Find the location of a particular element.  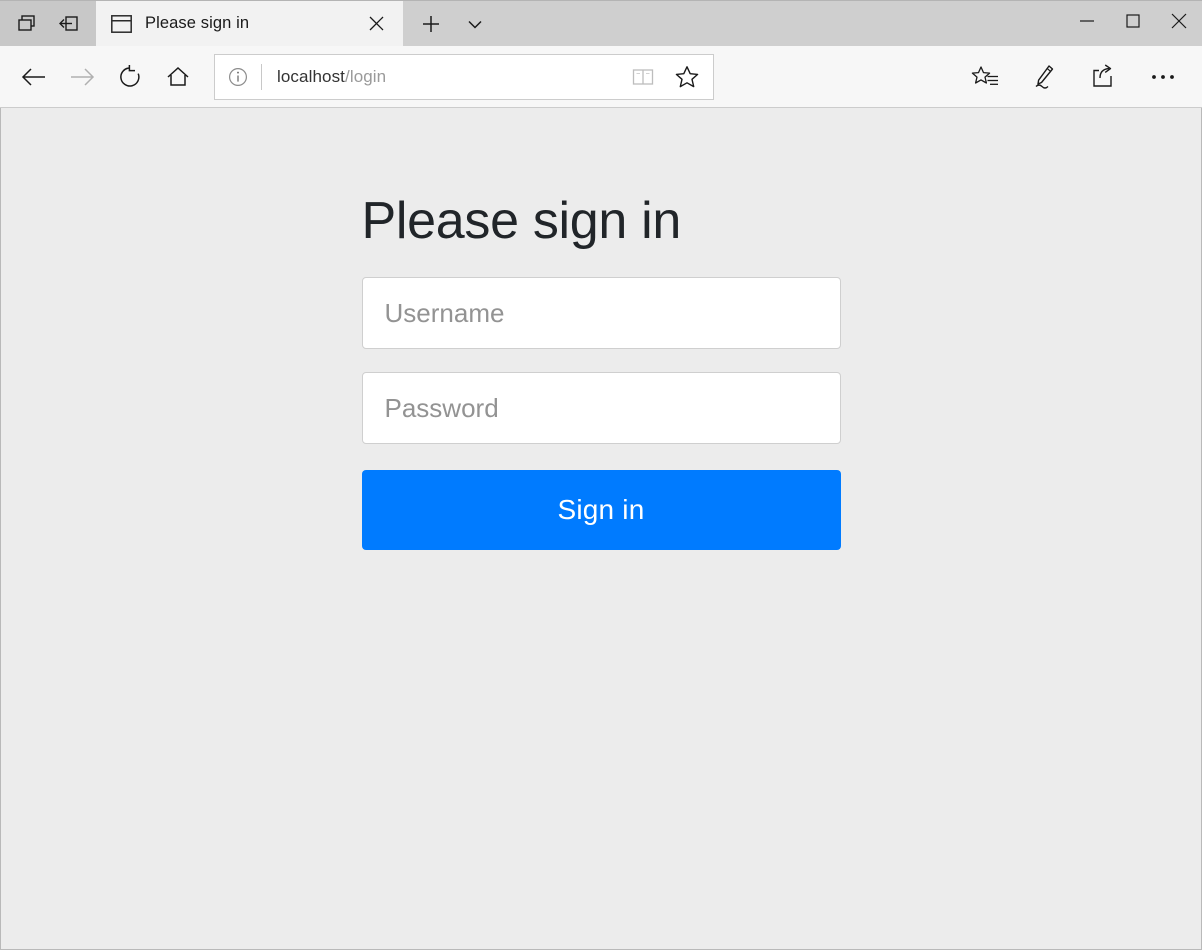

site-info-icon is located at coordinates (238, 77).